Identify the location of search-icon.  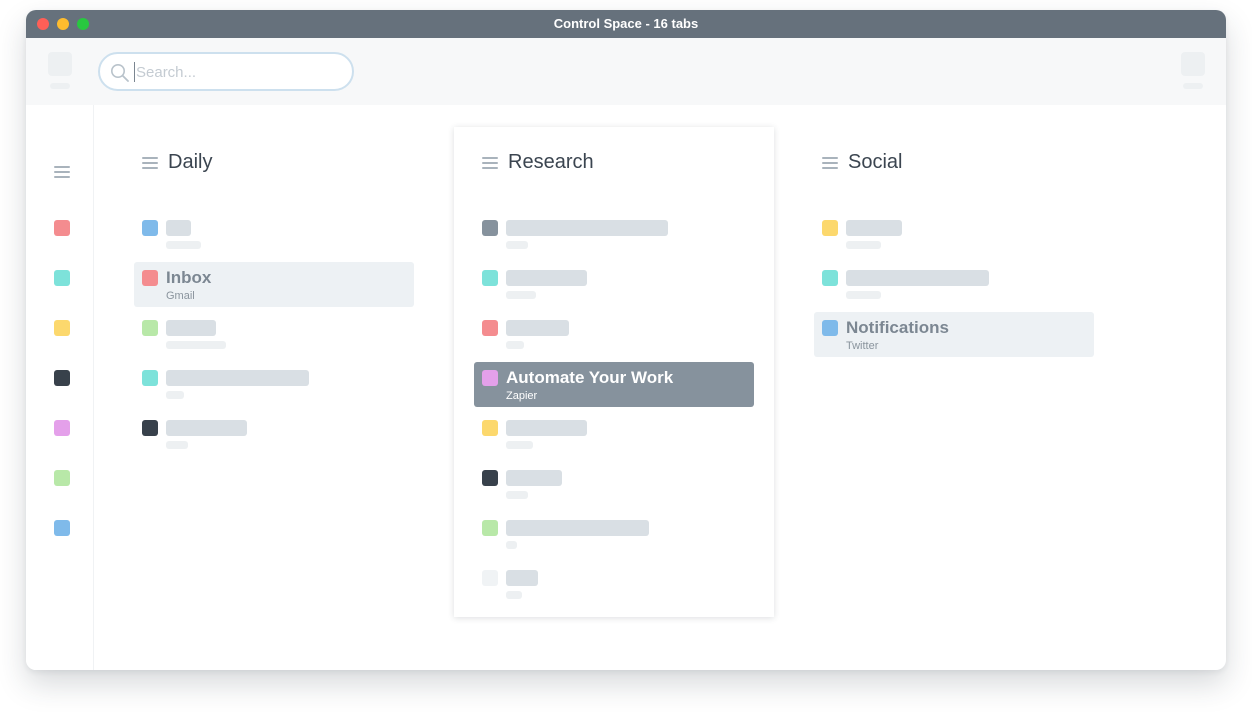
(120, 73).